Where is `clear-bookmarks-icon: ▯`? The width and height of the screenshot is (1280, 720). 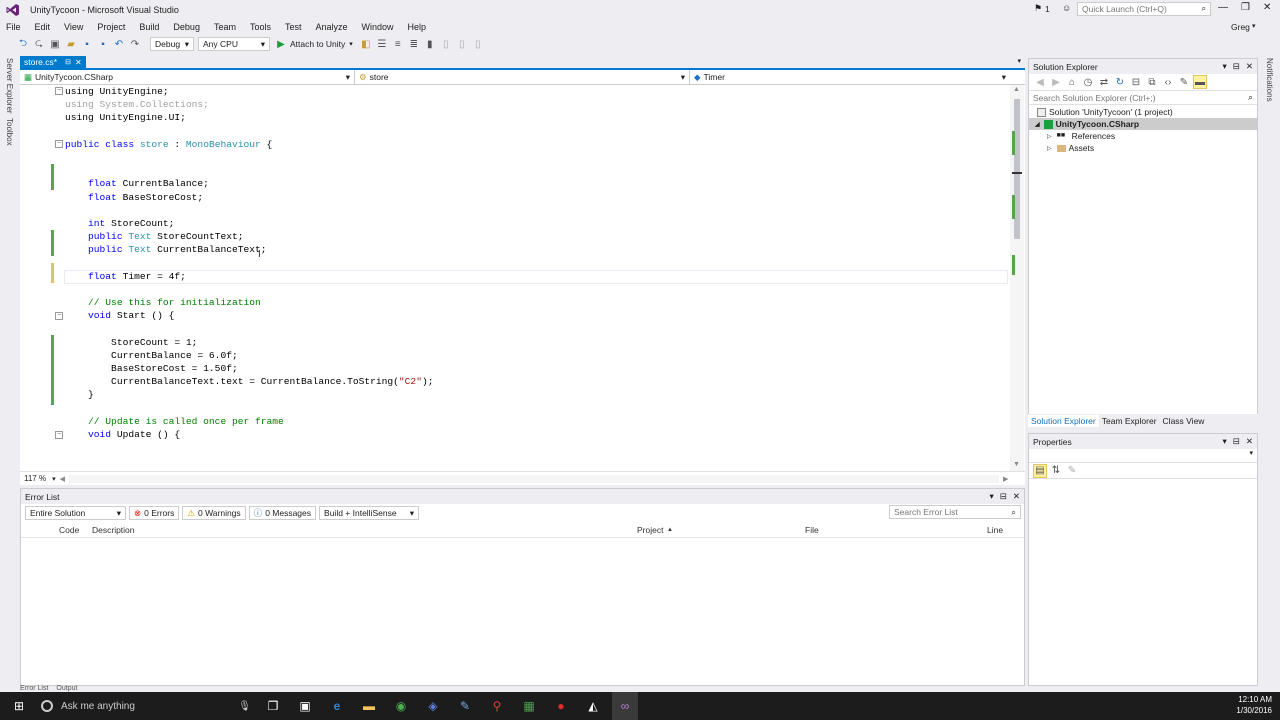
clear-bookmarks-icon: ▯ is located at coordinates (478, 44).